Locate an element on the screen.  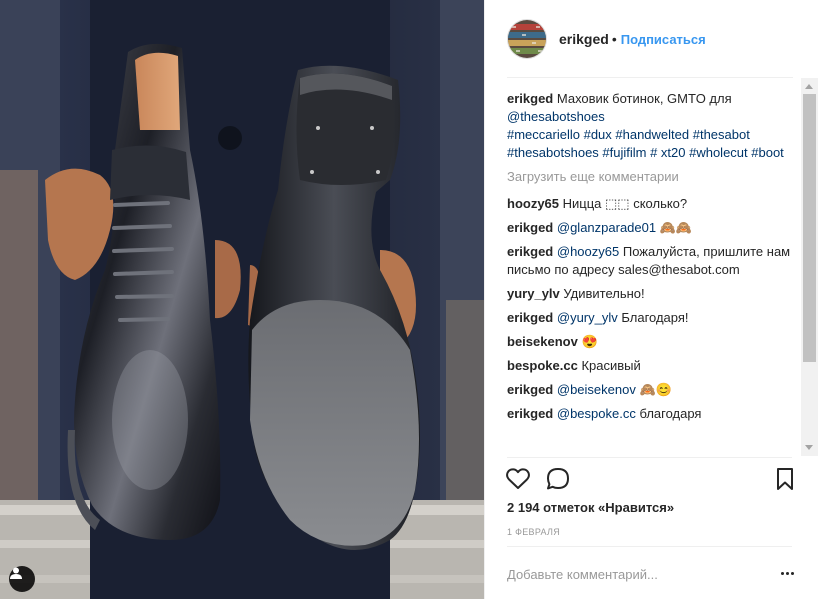
comment-text: 🙈🙈 is located at coordinates (674, 227).